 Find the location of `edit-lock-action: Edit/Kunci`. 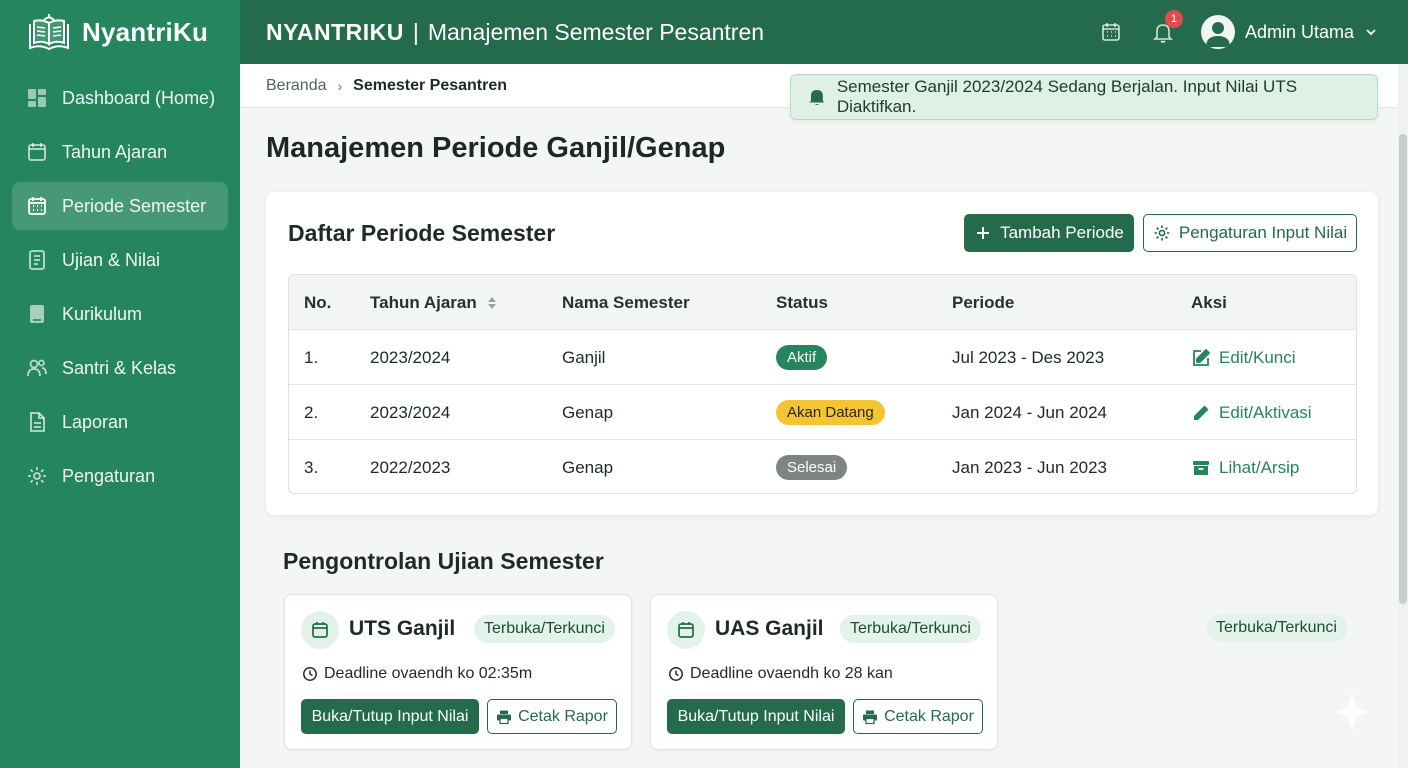

edit-lock-action: Edit/Kunci is located at coordinates (1243, 357).